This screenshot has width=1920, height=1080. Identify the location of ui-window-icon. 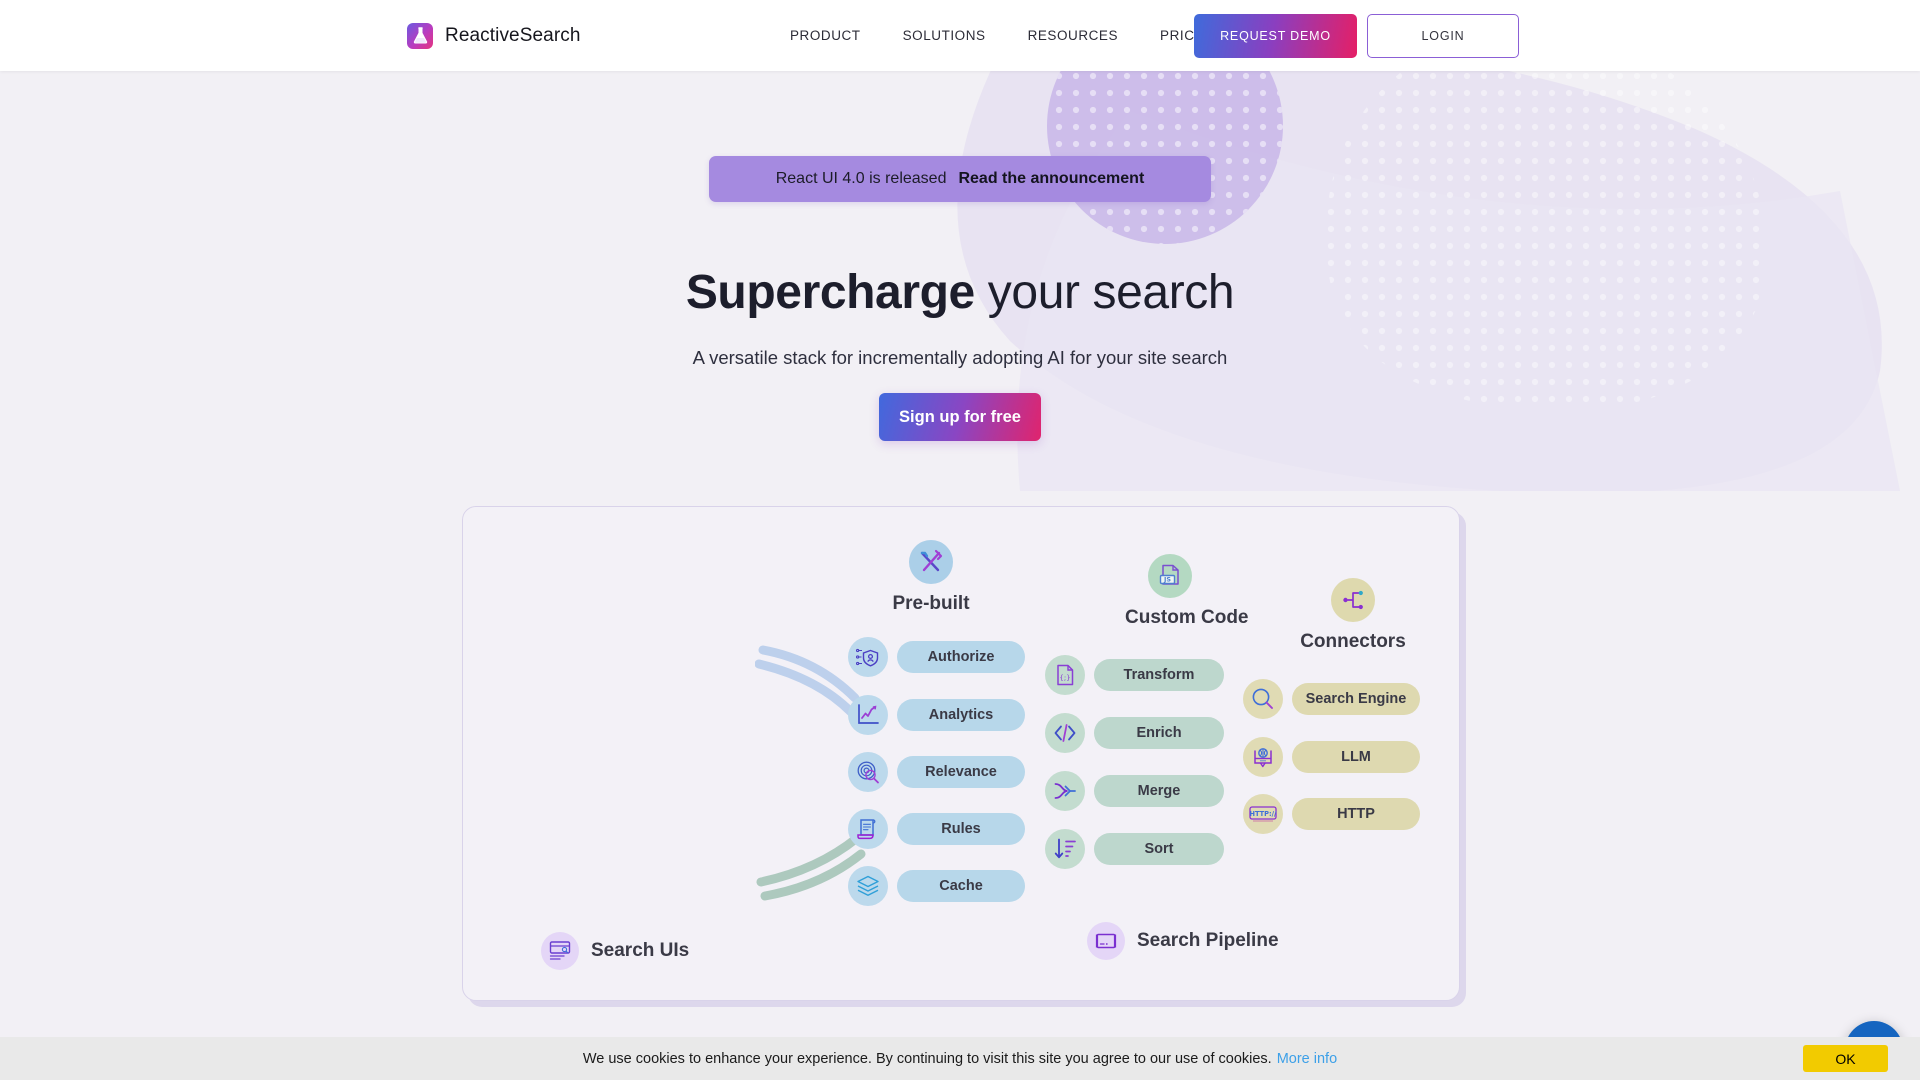
(560, 951).